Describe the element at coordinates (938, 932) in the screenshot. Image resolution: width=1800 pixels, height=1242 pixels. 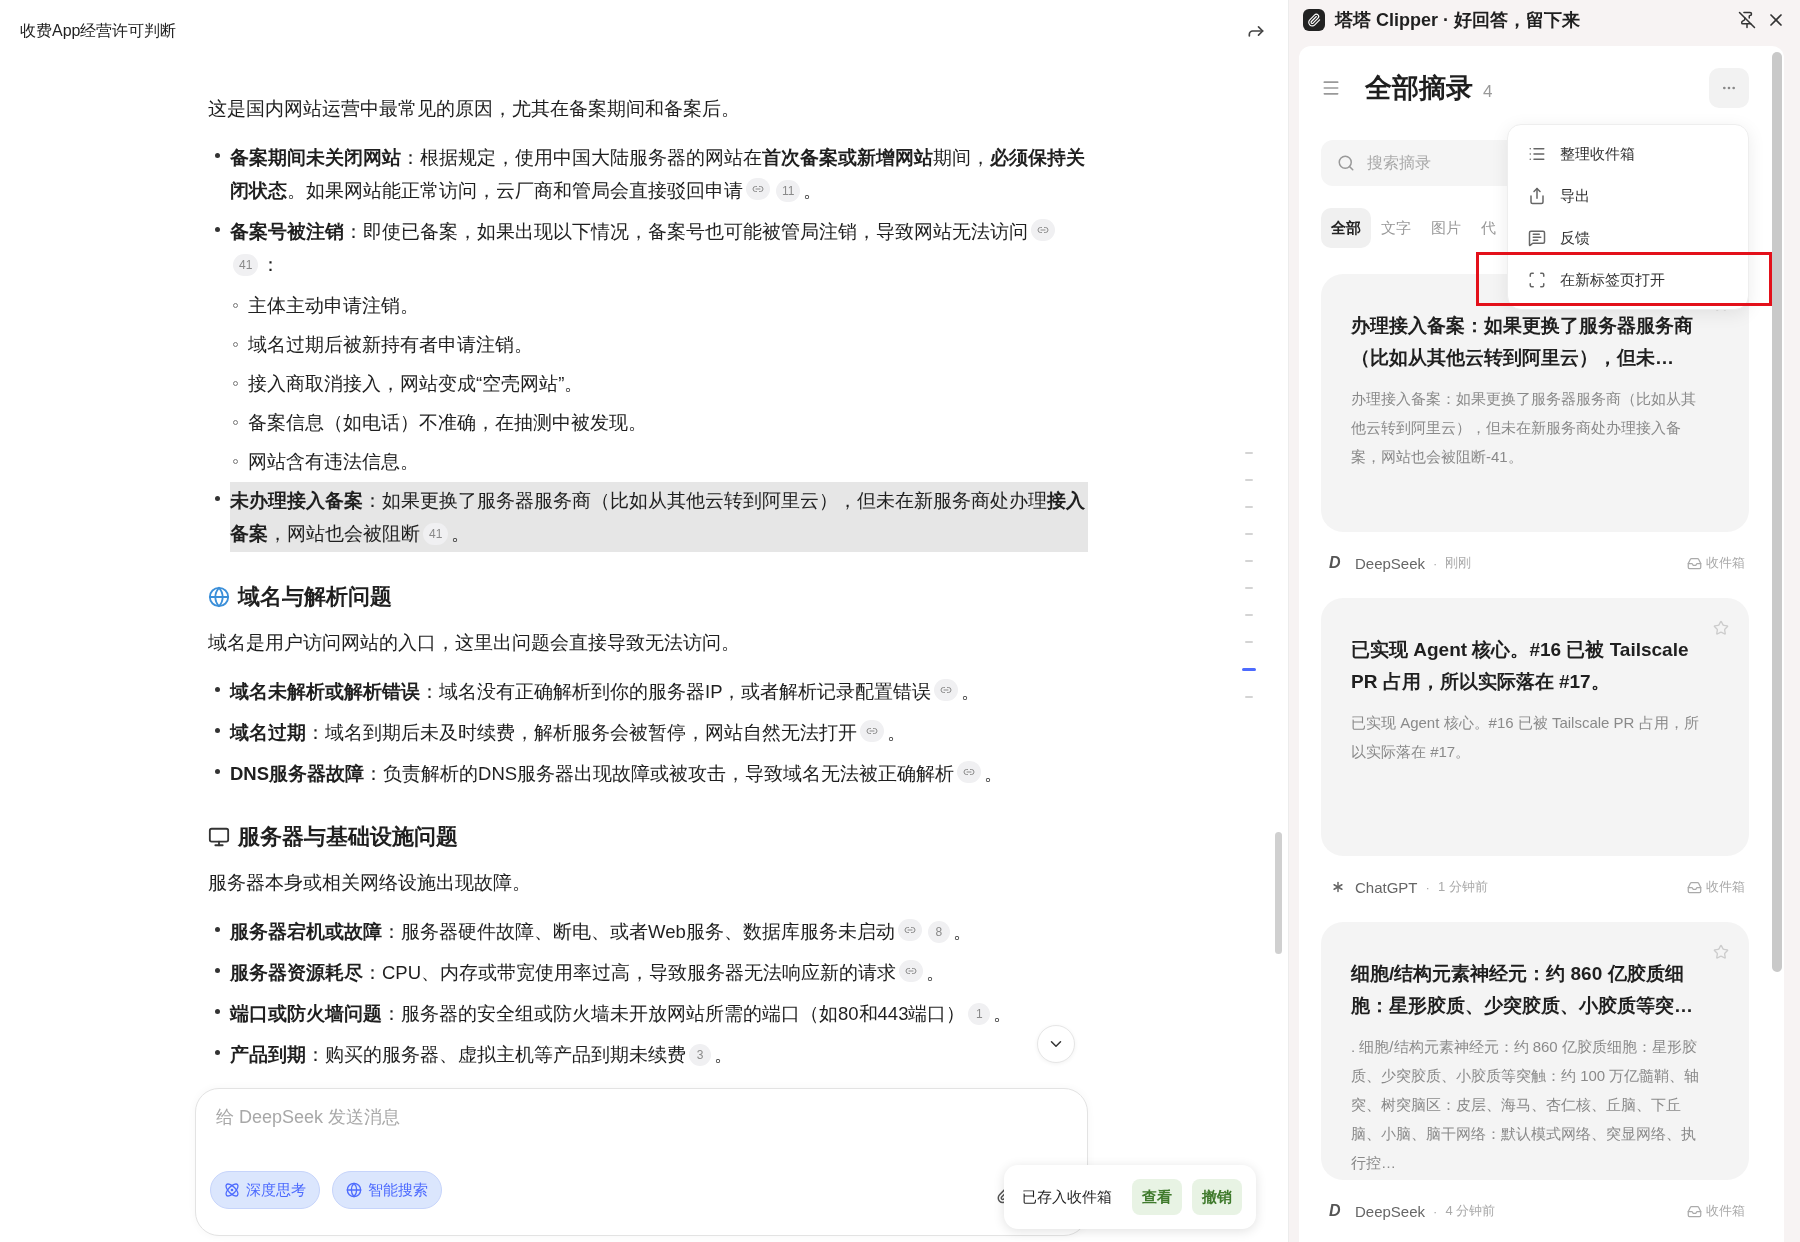
I see `citation-number: 8` at that location.